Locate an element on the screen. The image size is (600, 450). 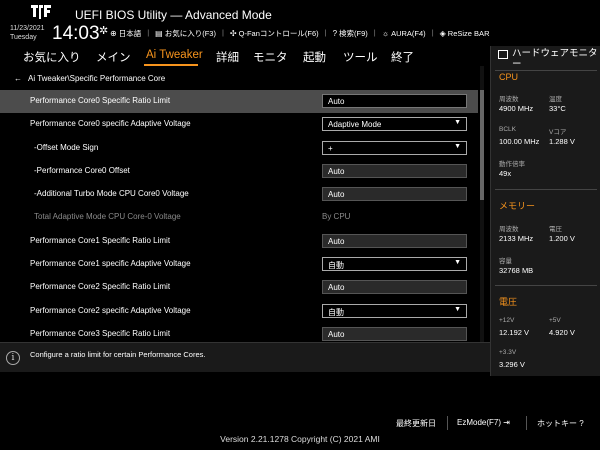
search-button: ? 検索(F9) is located at coordinates (350, 33).